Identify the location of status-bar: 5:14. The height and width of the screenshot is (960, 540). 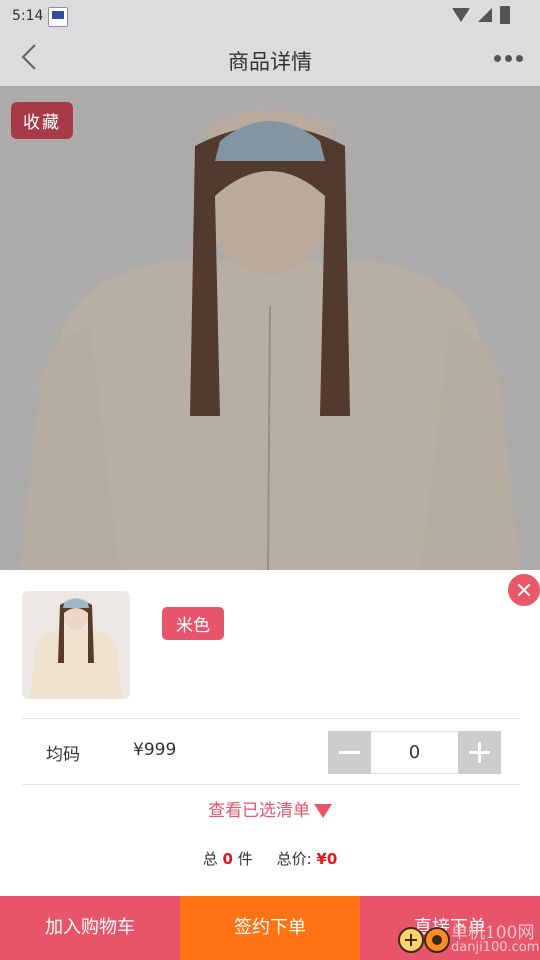
(270, 16).